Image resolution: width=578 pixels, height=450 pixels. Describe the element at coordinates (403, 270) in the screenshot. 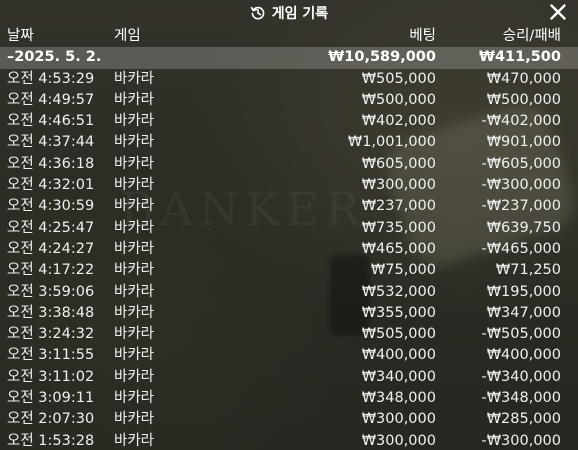

I see `row-bet: ₩75,000` at that location.